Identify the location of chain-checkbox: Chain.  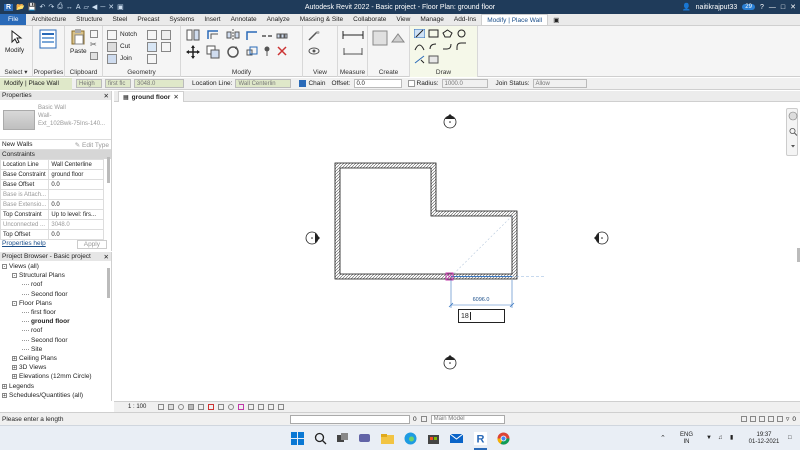
(312, 83).